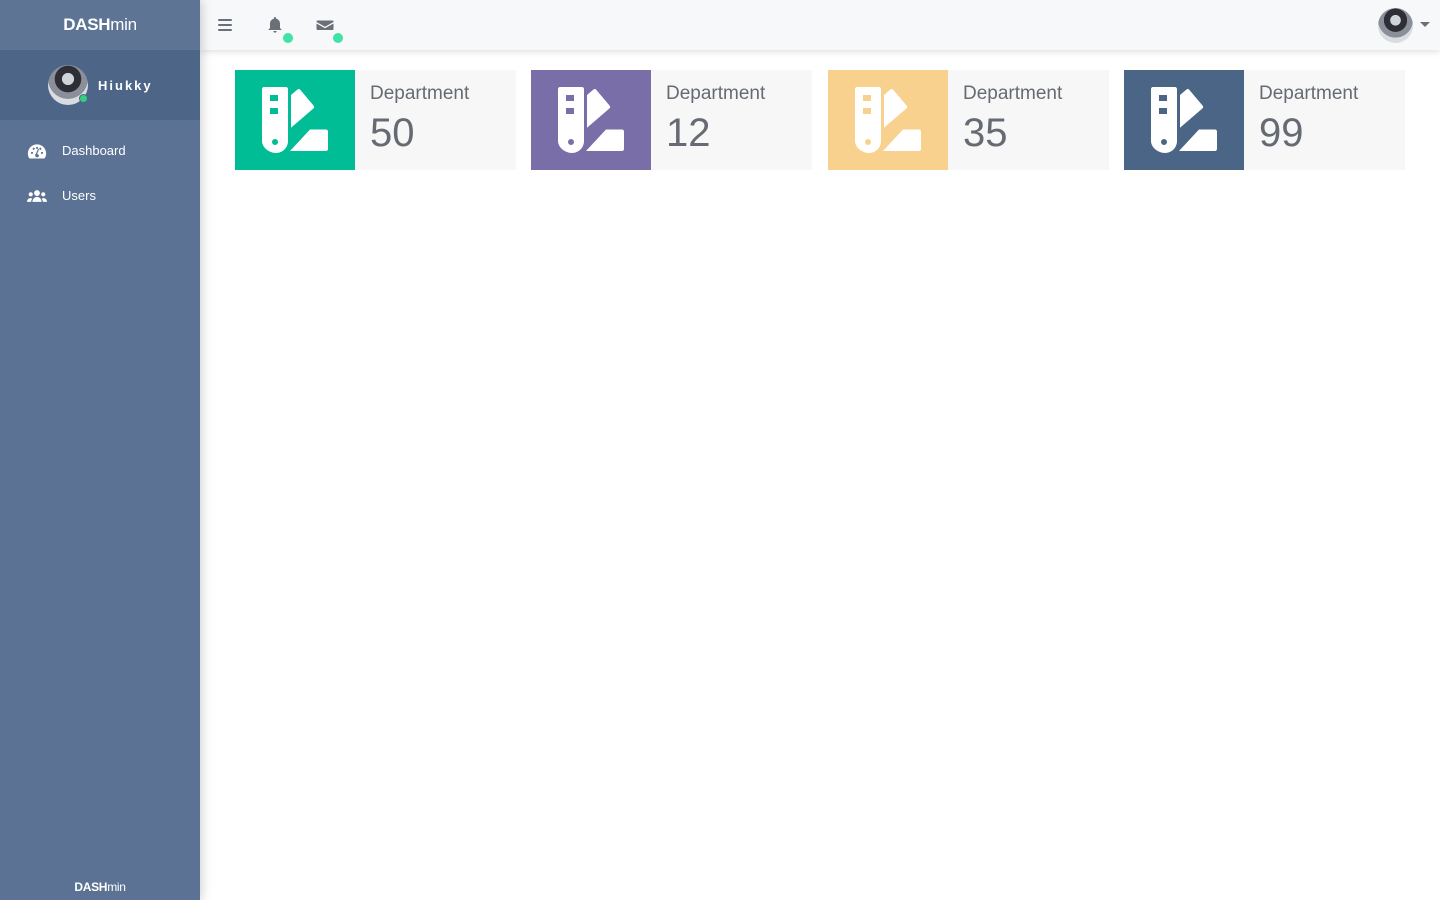  I want to click on card-text: Department 35, so click(1005, 120).